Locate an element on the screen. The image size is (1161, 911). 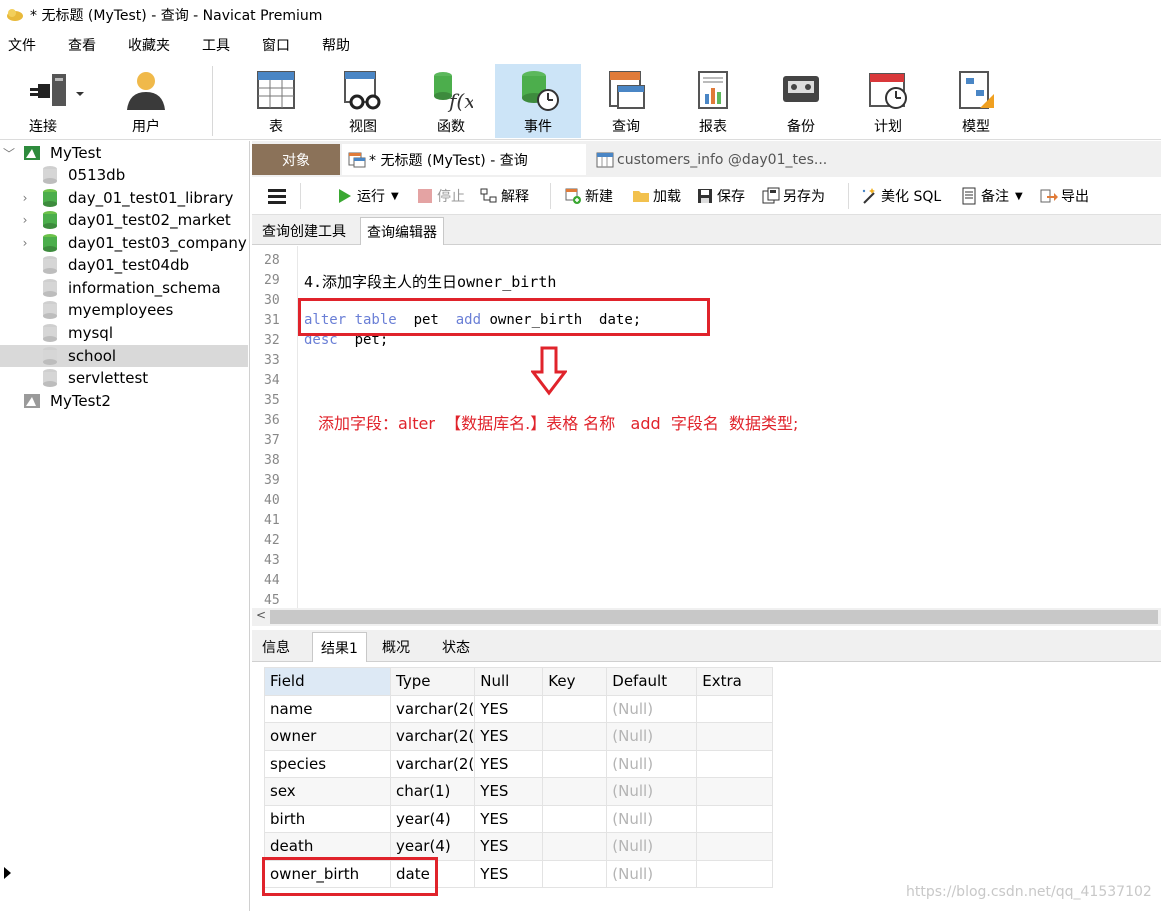
new-button: 新建 is located at coordinates (588, 196).